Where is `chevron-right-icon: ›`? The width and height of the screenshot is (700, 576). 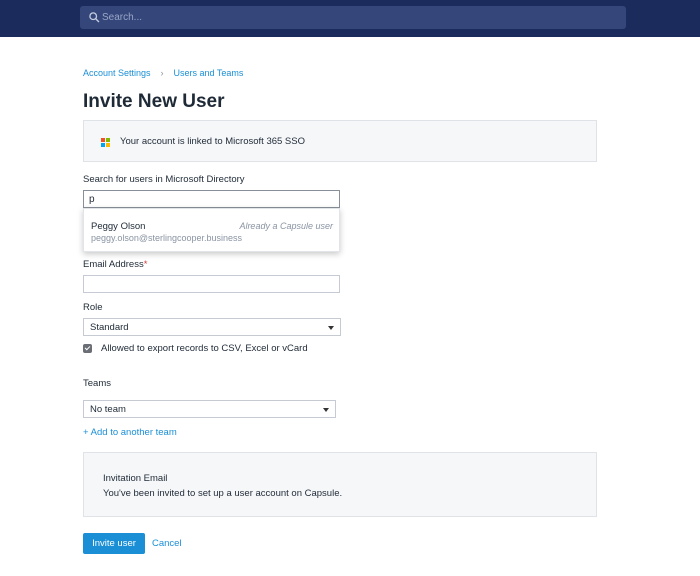 chevron-right-icon: › is located at coordinates (162, 73).